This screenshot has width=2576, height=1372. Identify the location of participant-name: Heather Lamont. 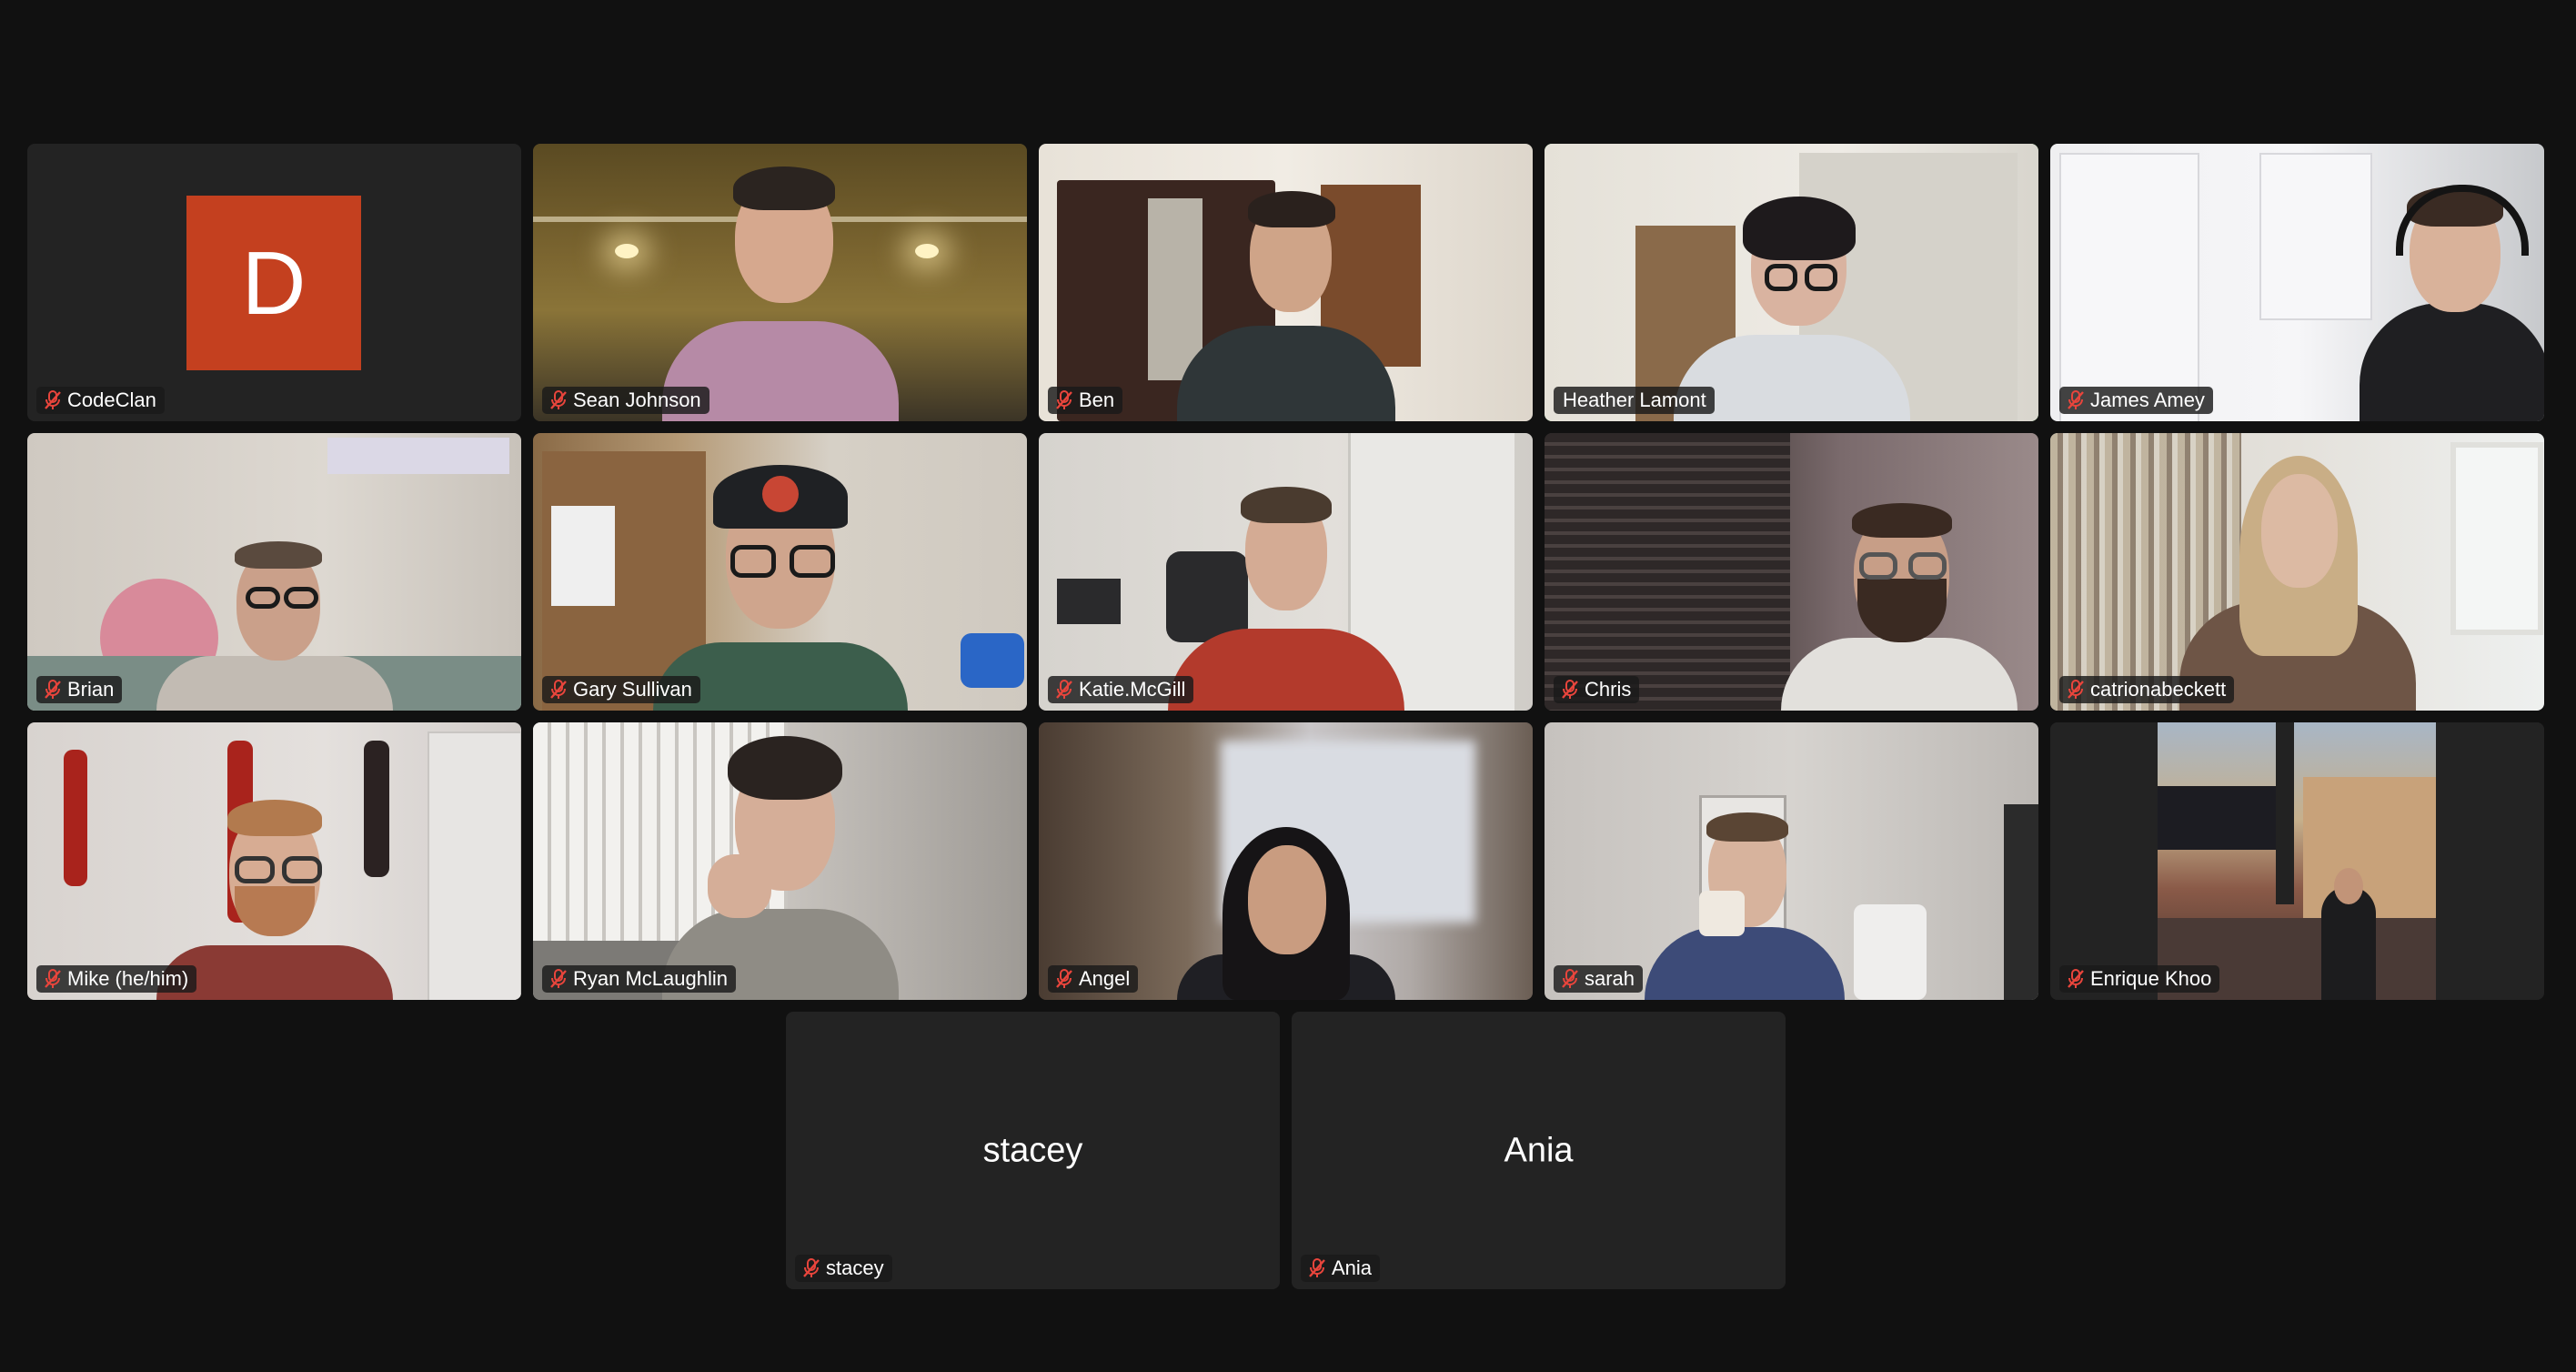
(1634, 399).